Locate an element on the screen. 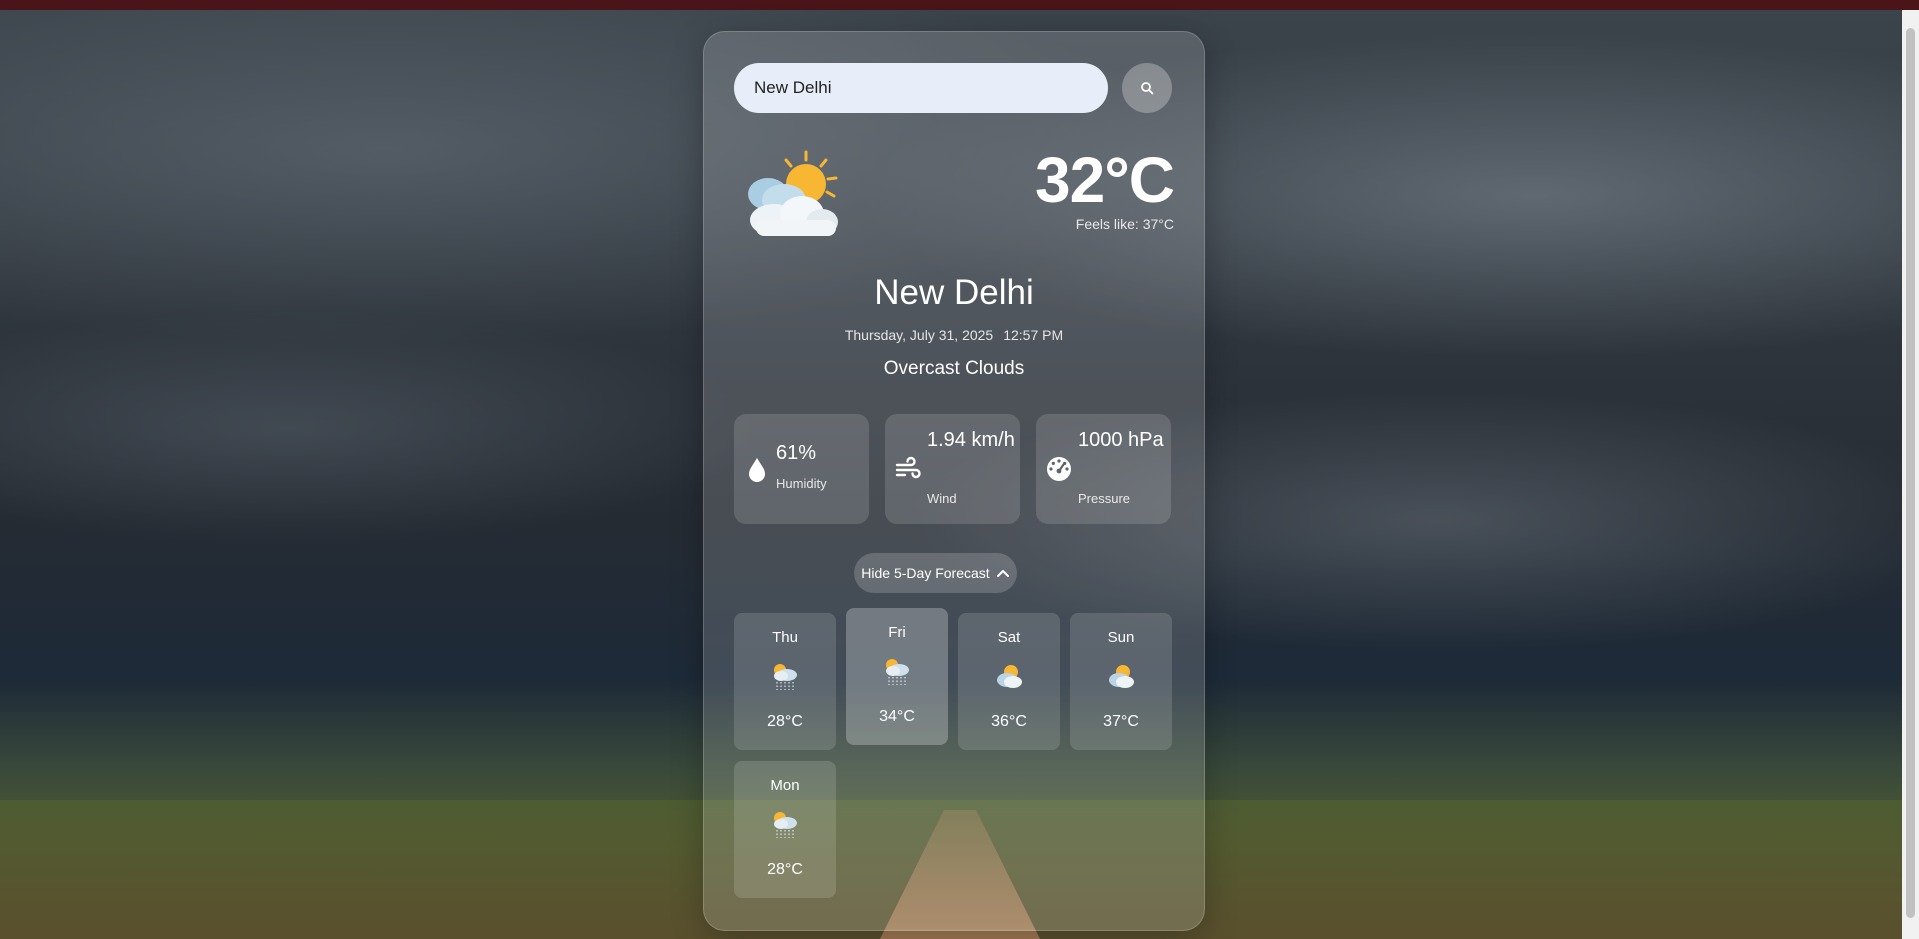 The width and height of the screenshot is (1919, 939). wind-card: 1.94 km/h Wind is located at coordinates (952, 469).